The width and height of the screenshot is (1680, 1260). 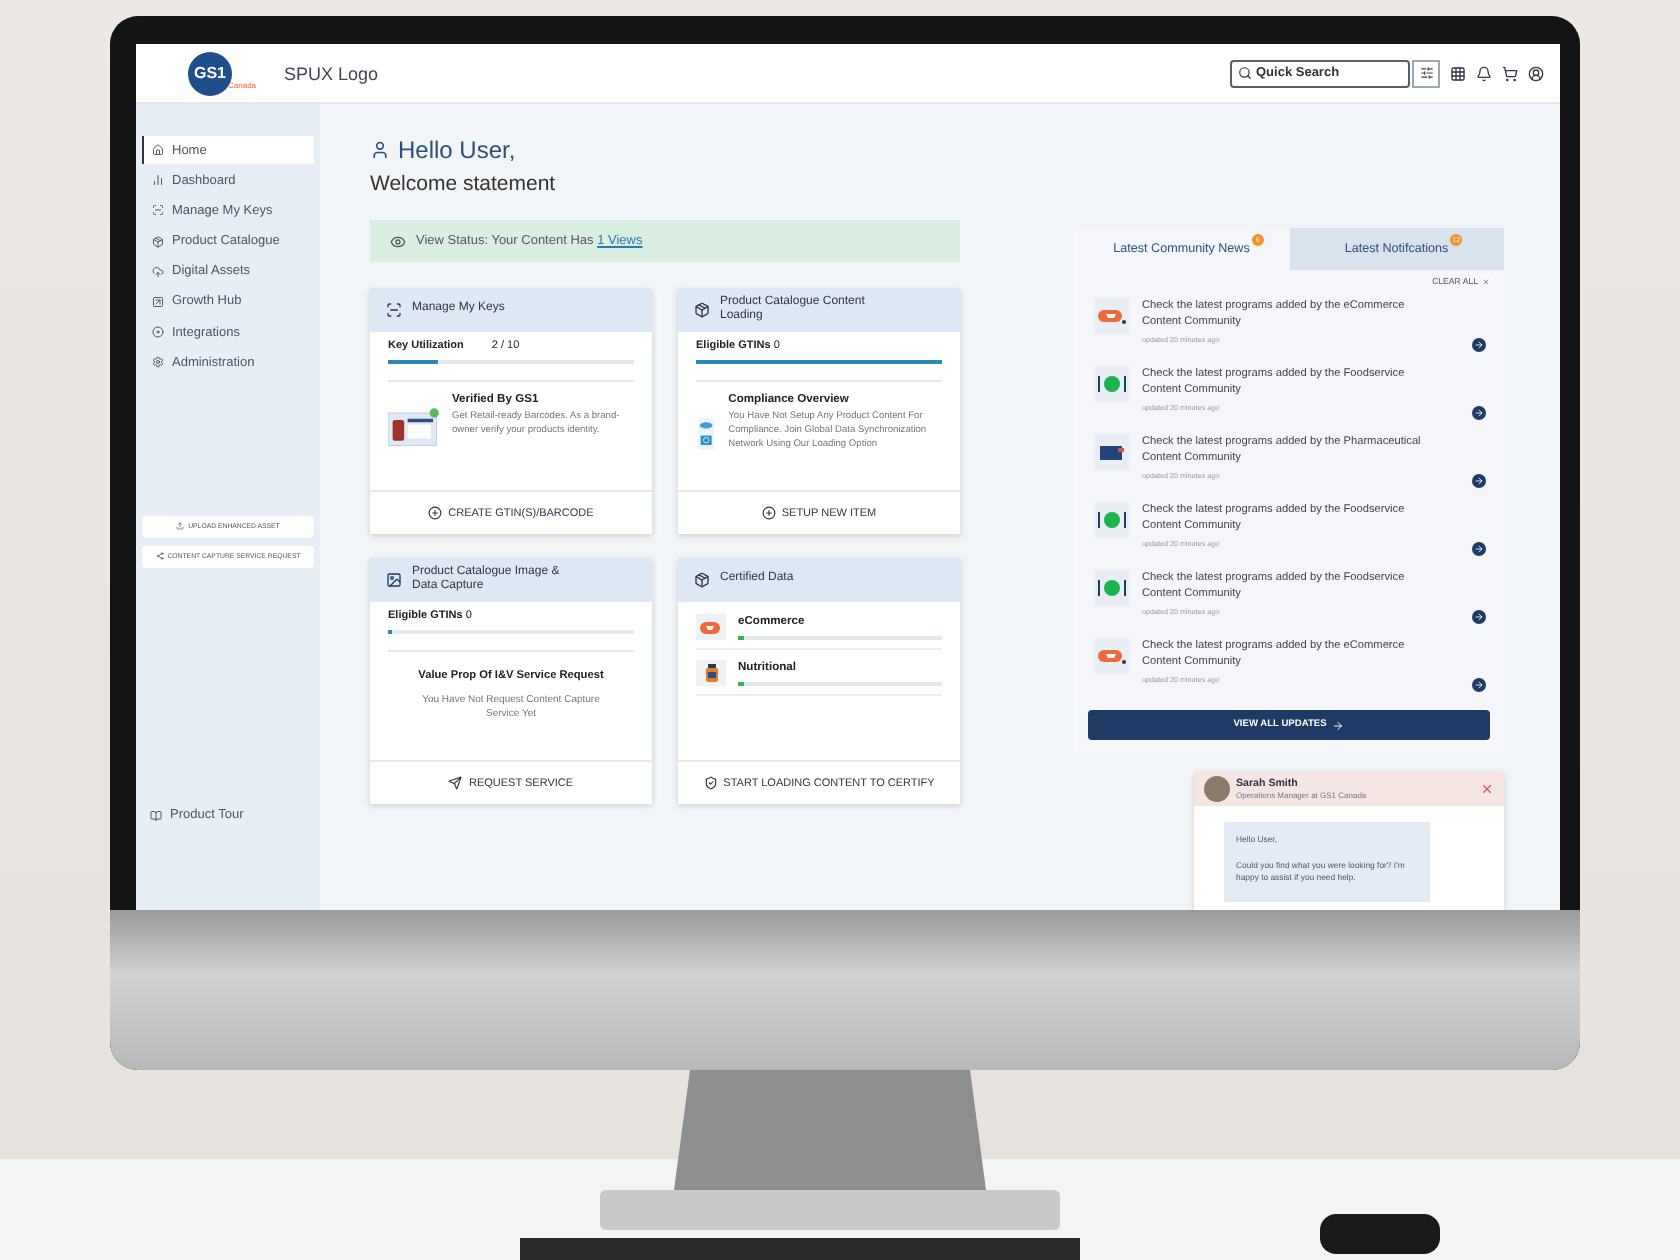 What do you see at coordinates (1484, 73) in the screenshot?
I see `bell-icon` at bounding box center [1484, 73].